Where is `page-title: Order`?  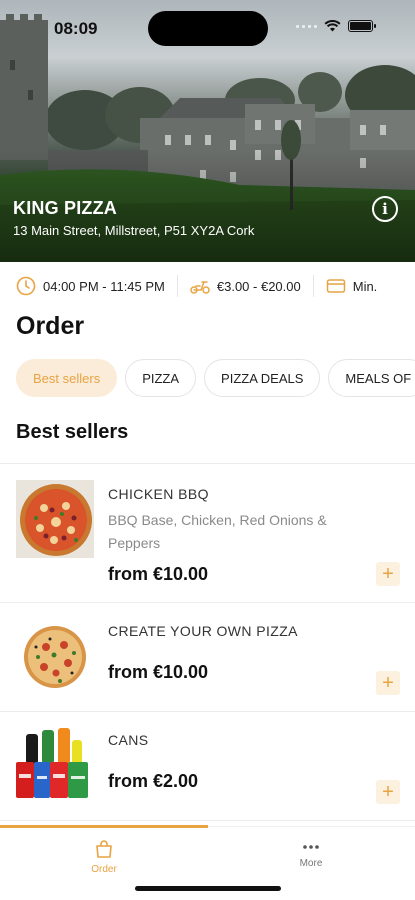
page-title: Order is located at coordinates (50, 326).